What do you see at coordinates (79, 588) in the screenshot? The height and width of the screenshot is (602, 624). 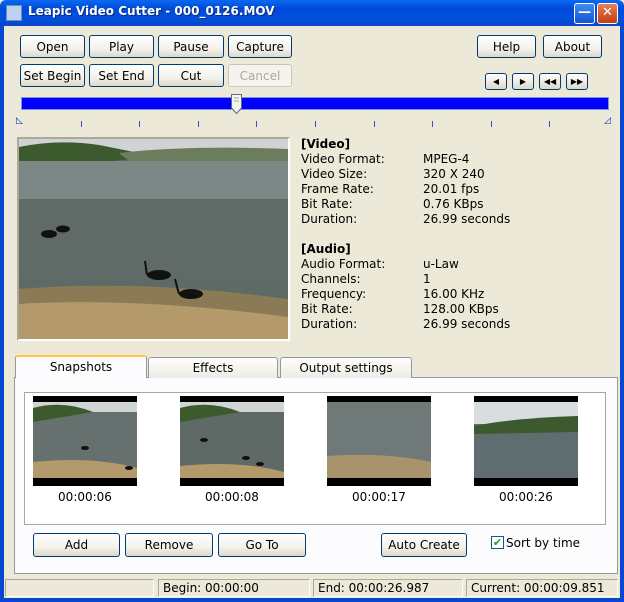 I see `status-progress` at bounding box center [79, 588].